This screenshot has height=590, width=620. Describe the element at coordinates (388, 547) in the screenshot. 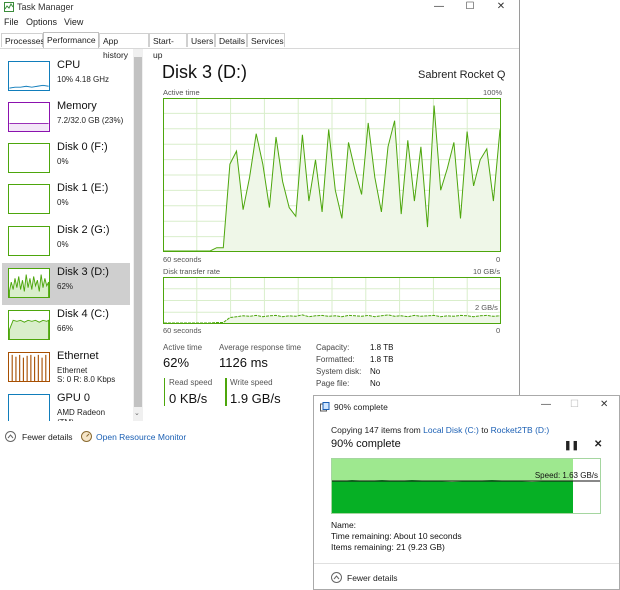

I see `items-remaining: Items remaining: 21 (9.23 GB)` at that location.